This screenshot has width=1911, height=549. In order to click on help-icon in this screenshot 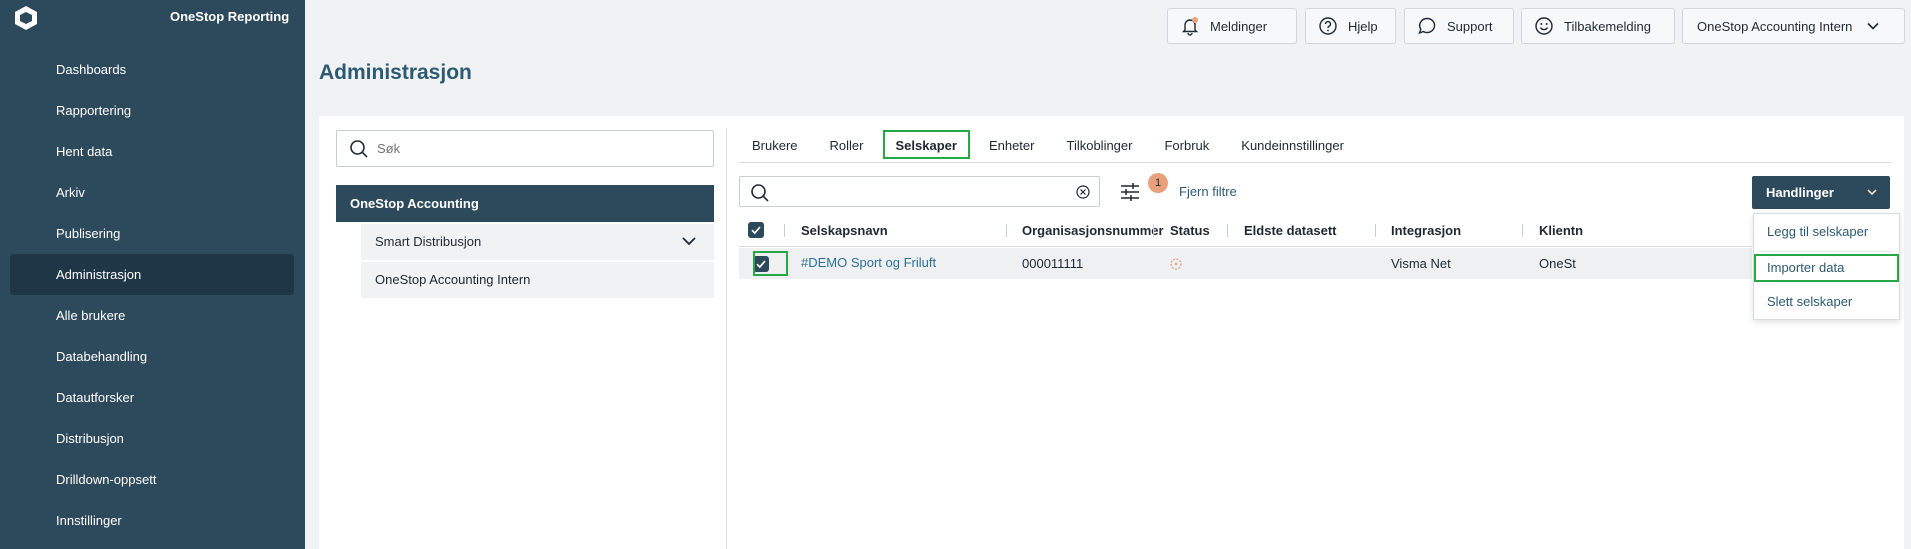, I will do `click(1328, 26)`.